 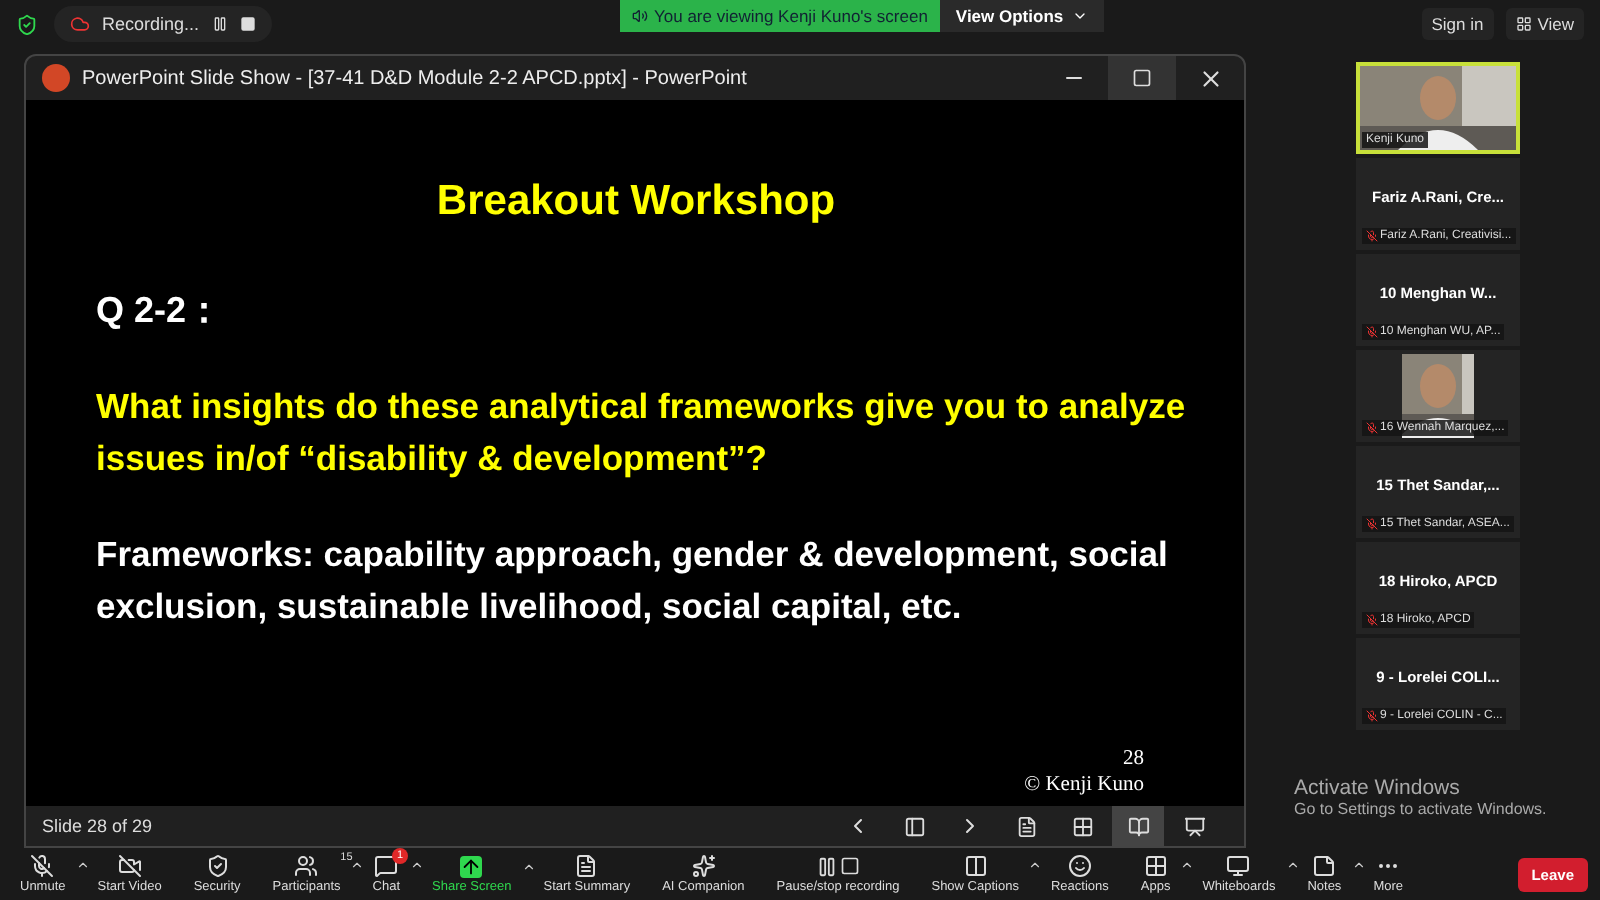 What do you see at coordinates (1378, 788) in the screenshot?
I see `activation-title: Activate Windows` at bounding box center [1378, 788].